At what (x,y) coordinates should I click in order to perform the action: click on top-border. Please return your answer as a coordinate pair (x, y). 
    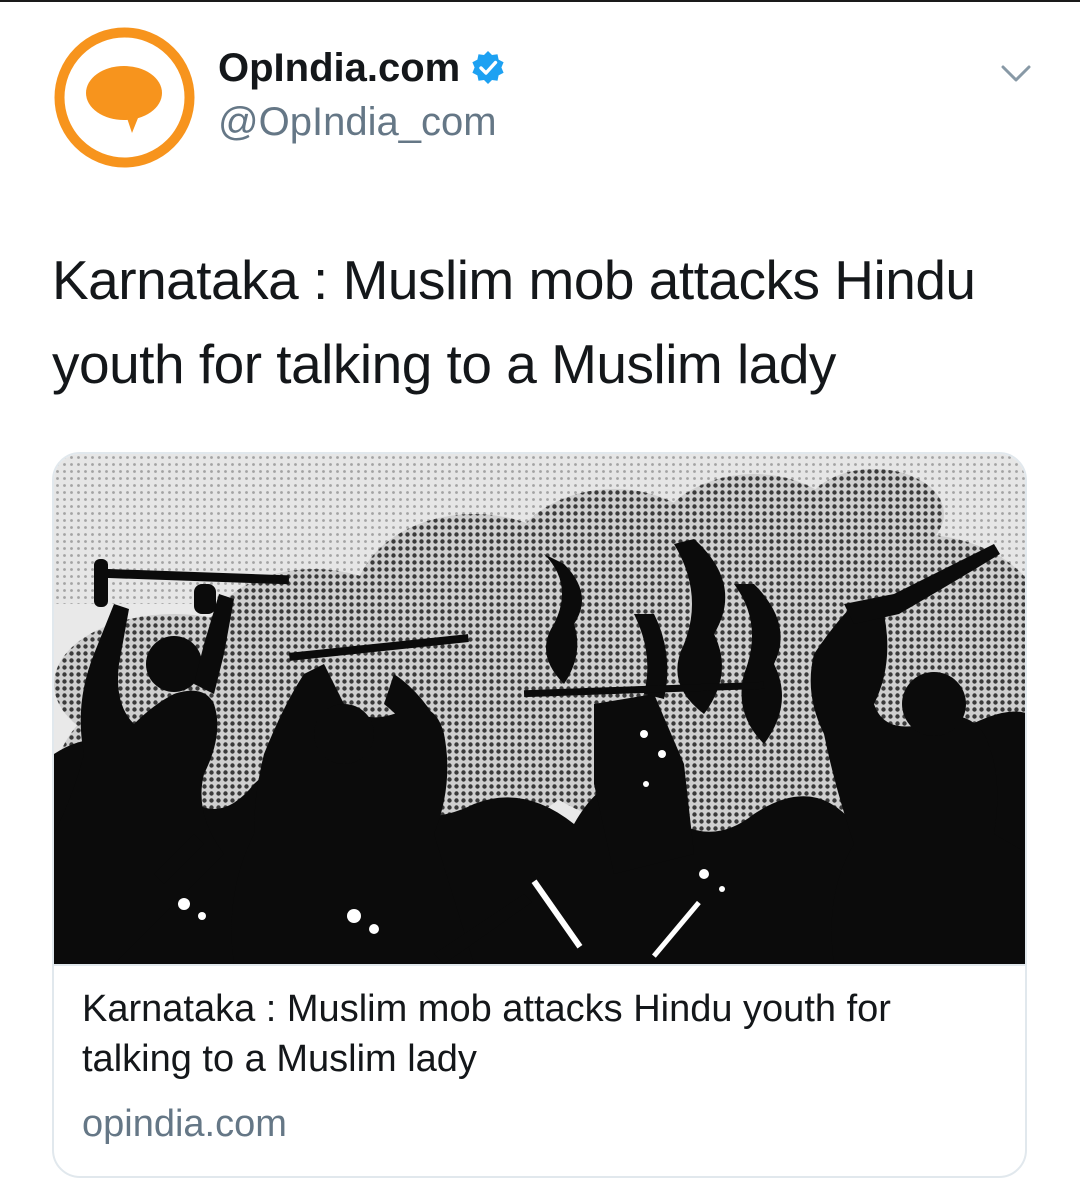
    Looking at the image, I should click on (540, 1).